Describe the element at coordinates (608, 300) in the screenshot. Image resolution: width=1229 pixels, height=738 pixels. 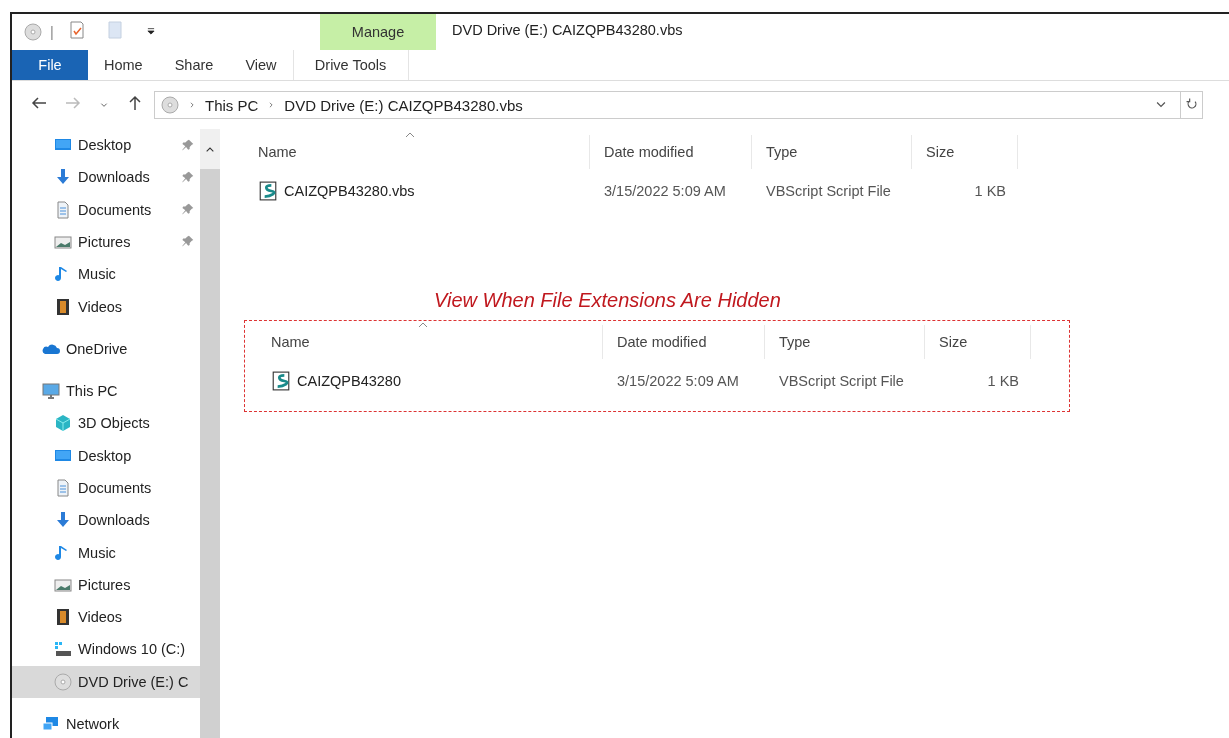
I see `annotation-caption: View When File Extensions Are Hidden` at that location.